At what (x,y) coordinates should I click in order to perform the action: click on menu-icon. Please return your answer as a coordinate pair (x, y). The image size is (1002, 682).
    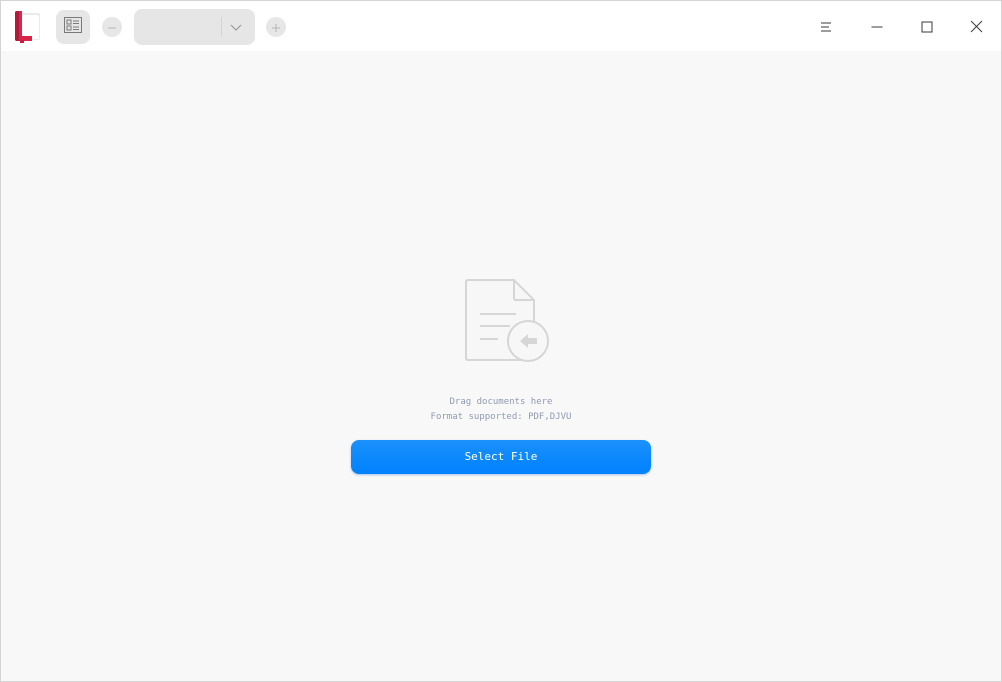
    Looking at the image, I should click on (826, 27).